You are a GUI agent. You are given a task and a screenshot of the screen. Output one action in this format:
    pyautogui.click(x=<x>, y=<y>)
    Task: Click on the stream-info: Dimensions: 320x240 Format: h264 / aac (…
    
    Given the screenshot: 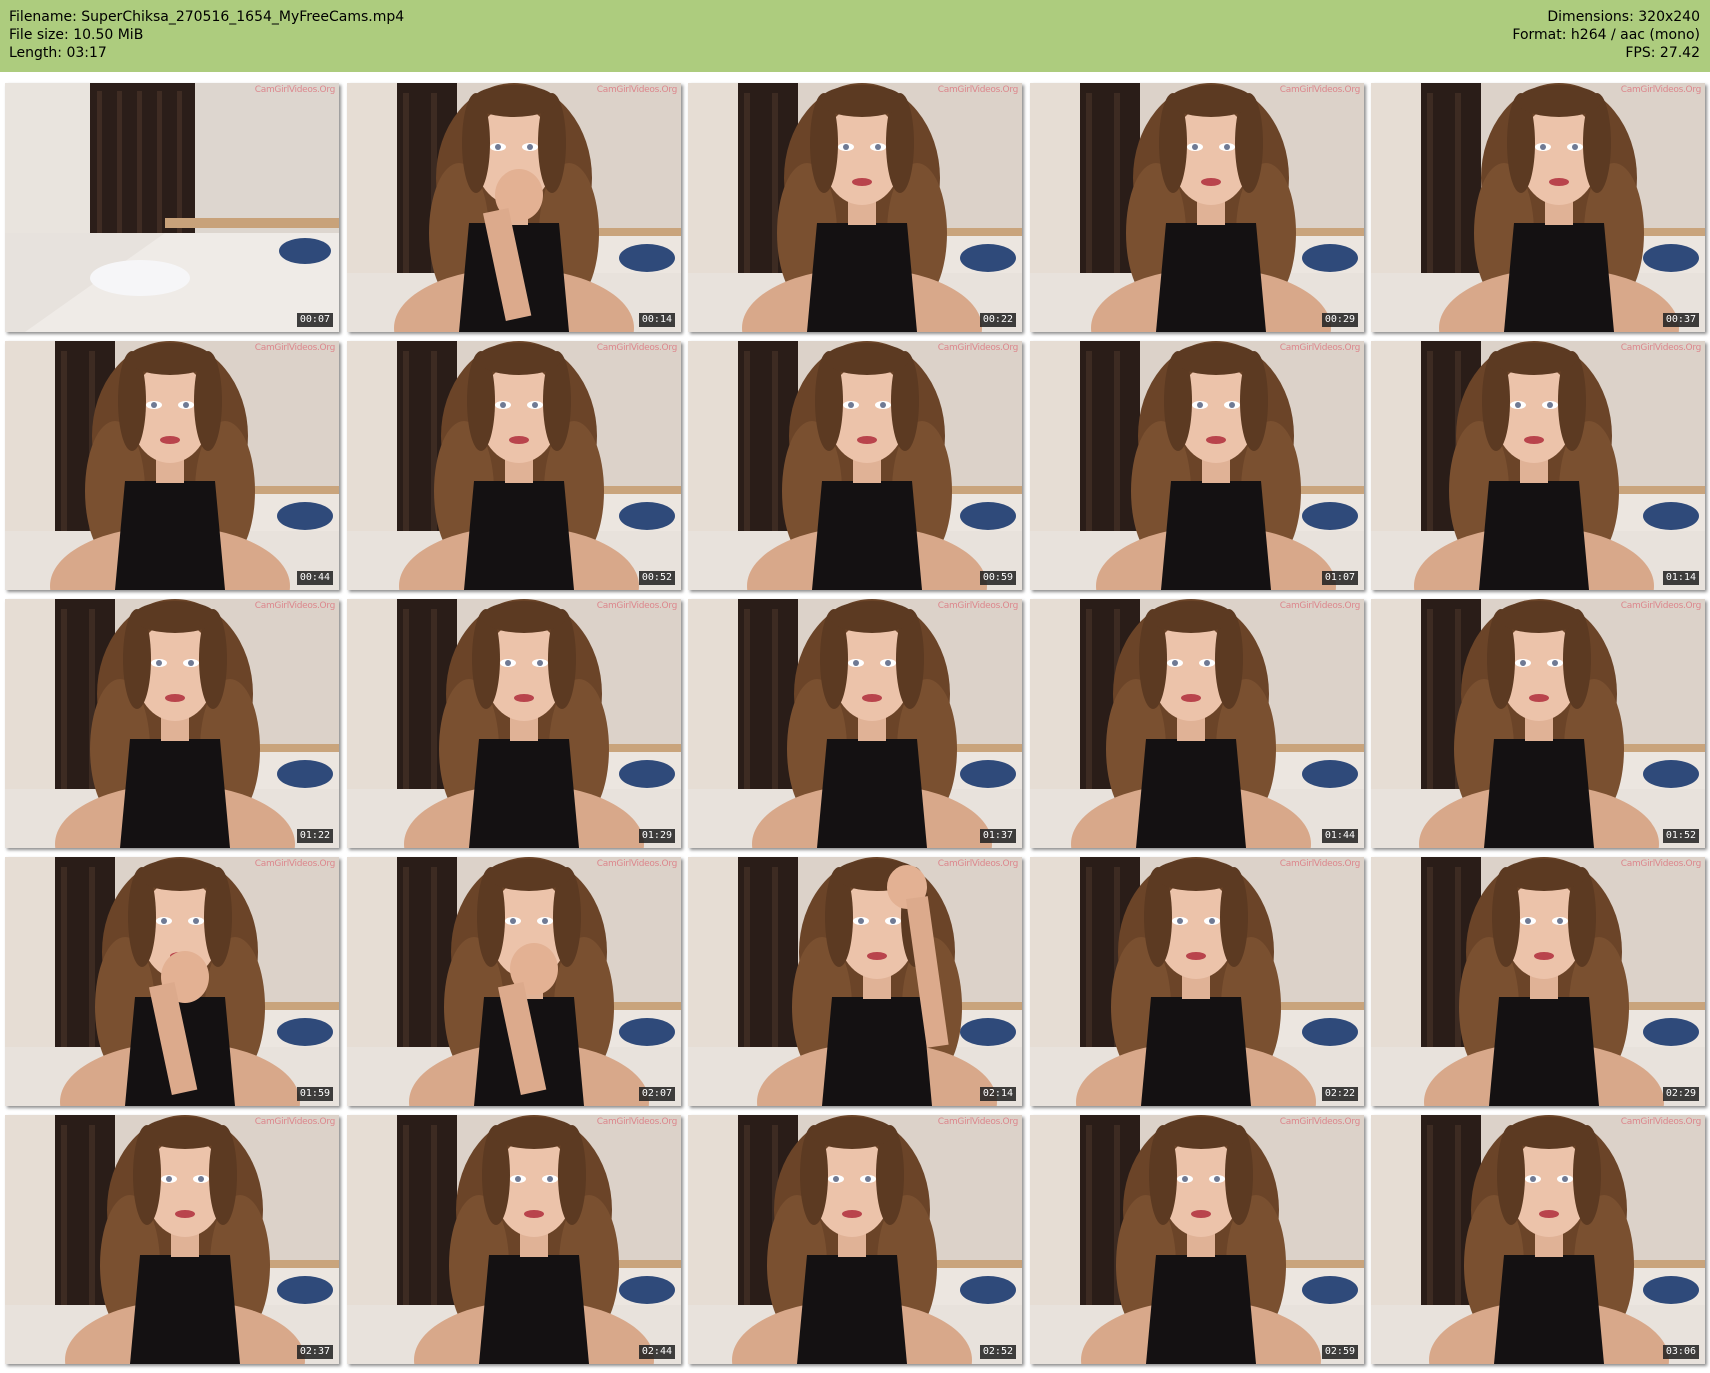 What is the action you would take?
    pyautogui.click(x=1606, y=35)
    